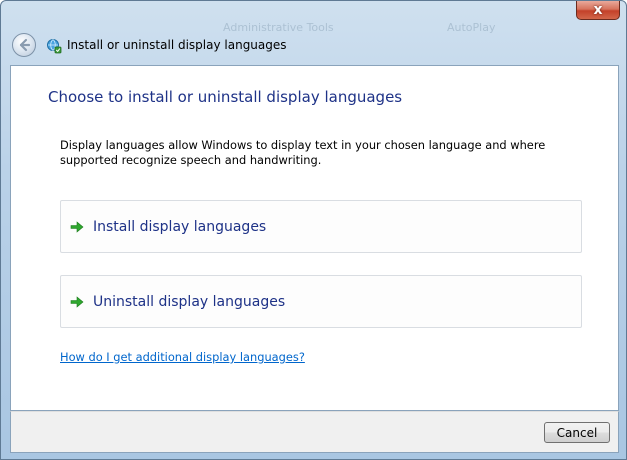  I want to click on nav-title: Install or uninstall display languages, so click(177, 45).